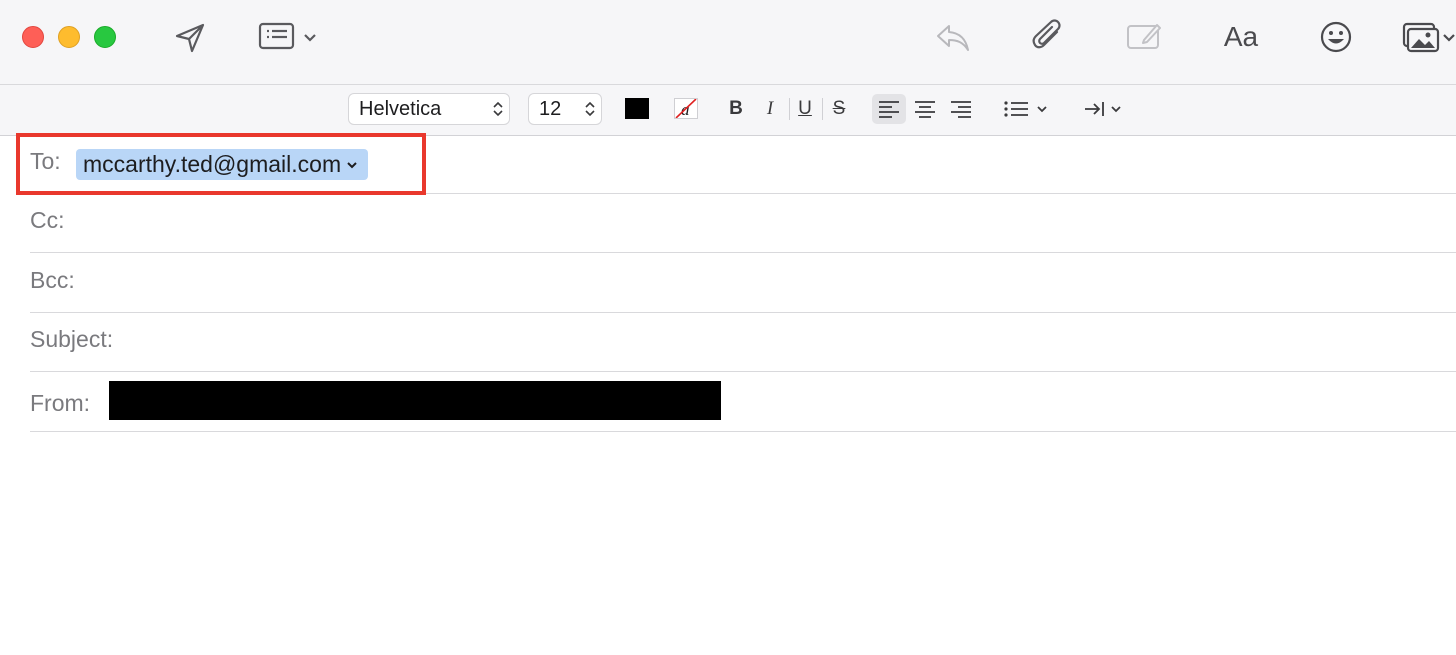 The width and height of the screenshot is (1456, 655). What do you see at coordinates (52, 280) in the screenshot?
I see `bcc-label: Bcc:` at bounding box center [52, 280].